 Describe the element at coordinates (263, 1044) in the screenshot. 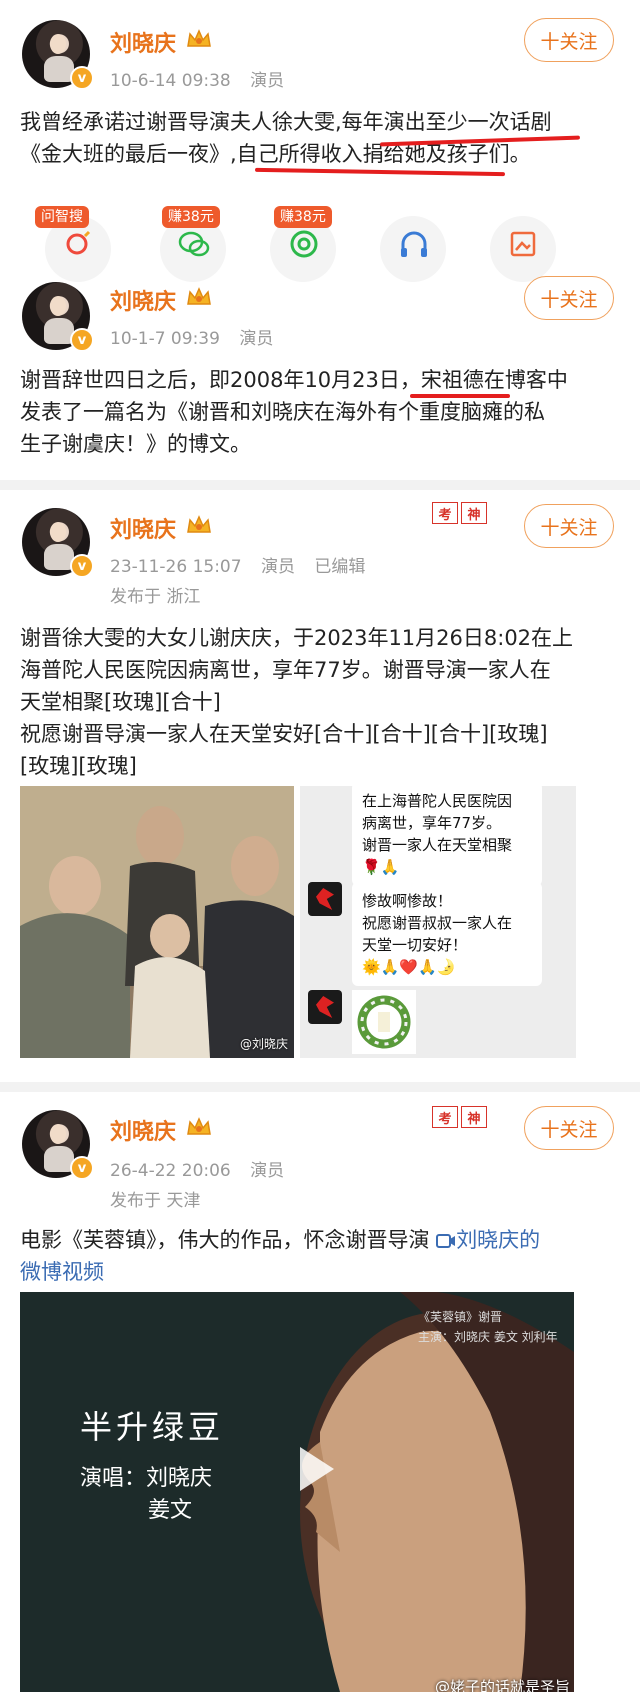

I see `photo-watermark: @刘晓庆` at that location.